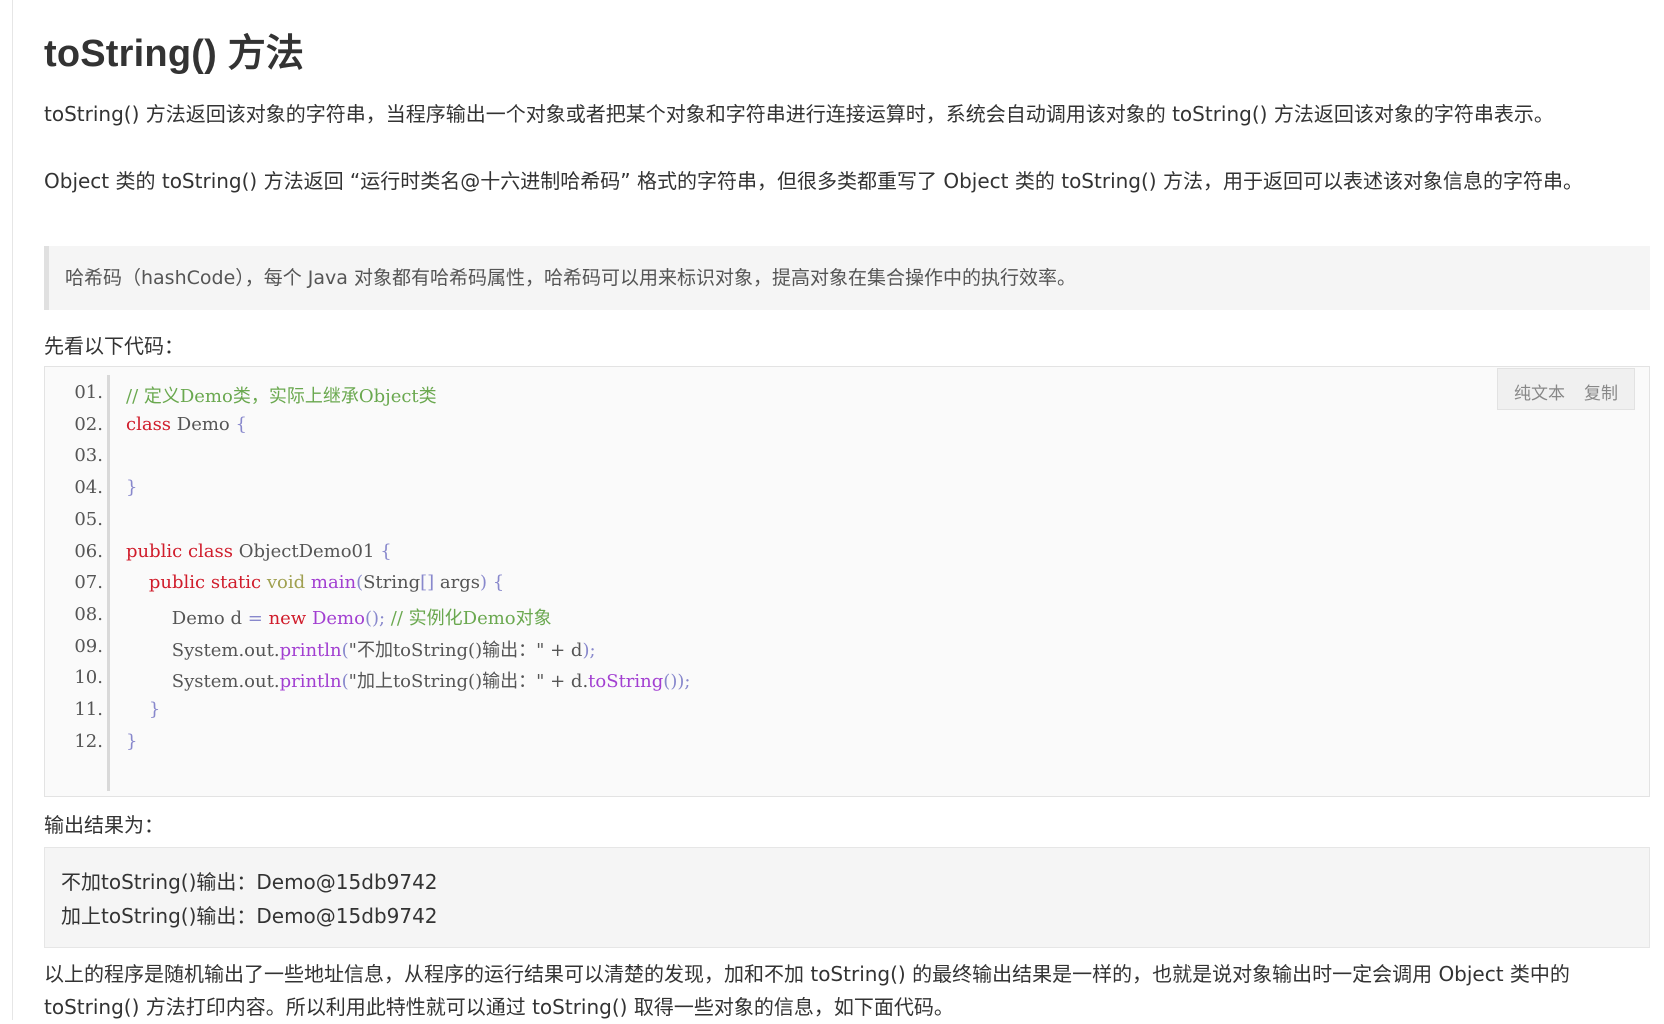 The height and width of the screenshot is (1024, 1664). Describe the element at coordinates (845, 740) in the screenshot. I see `code-line: 12.}` at that location.